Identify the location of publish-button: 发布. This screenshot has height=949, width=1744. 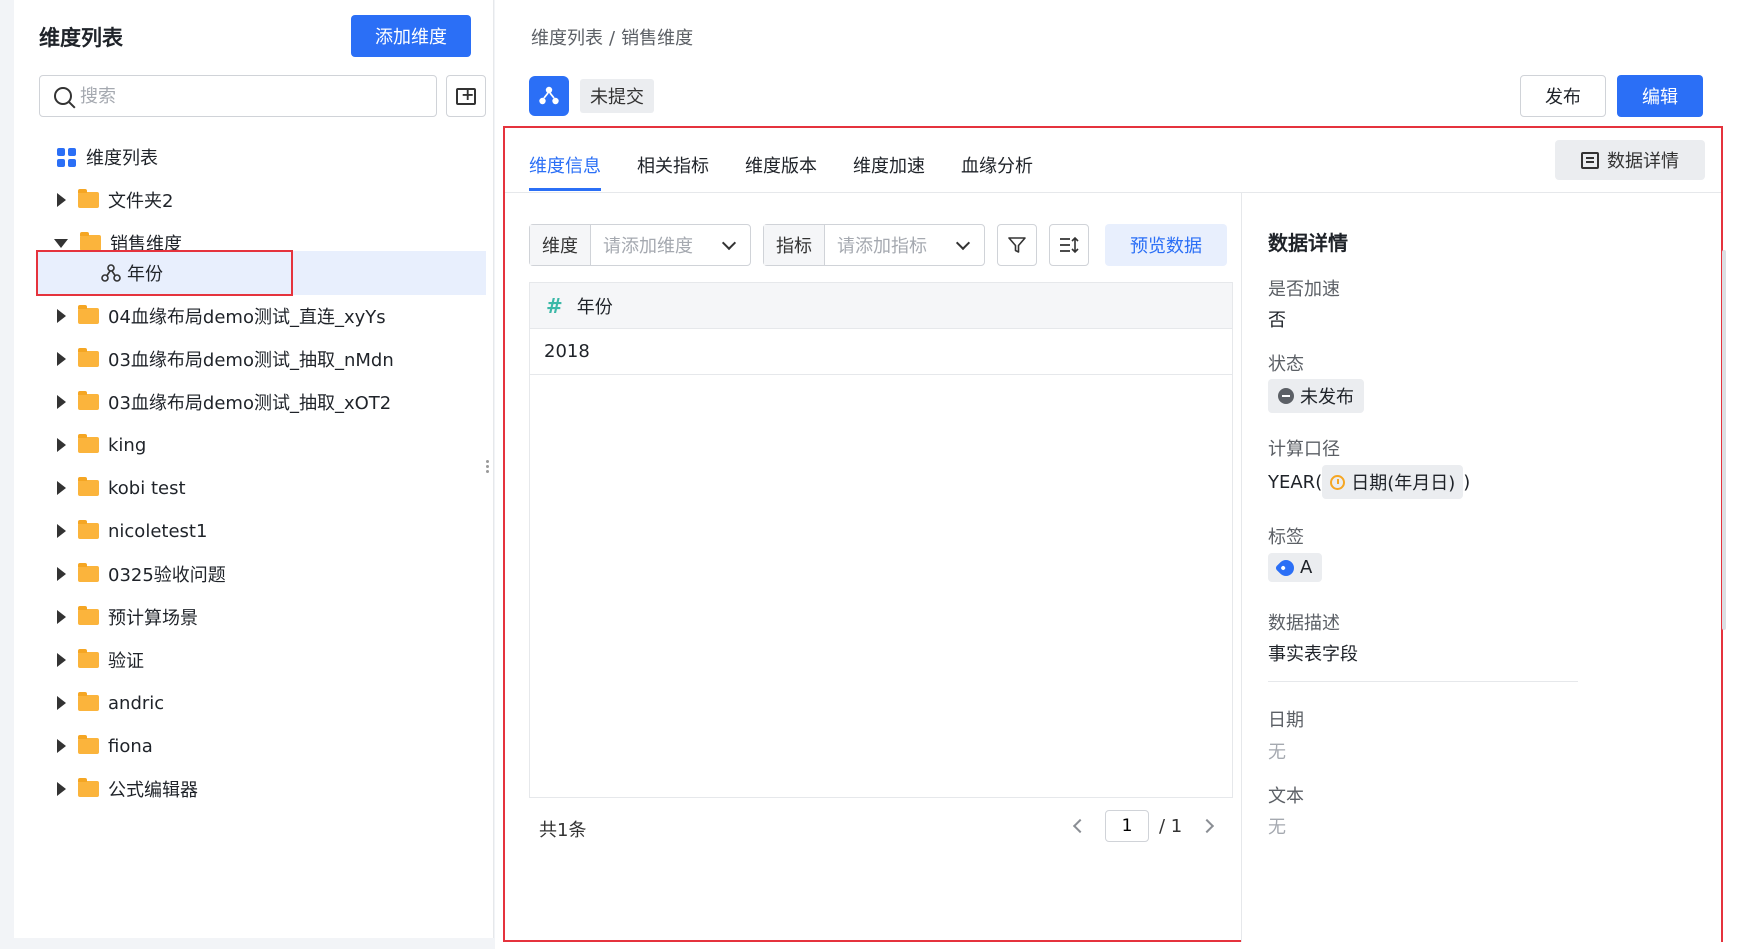
(1563, 96).